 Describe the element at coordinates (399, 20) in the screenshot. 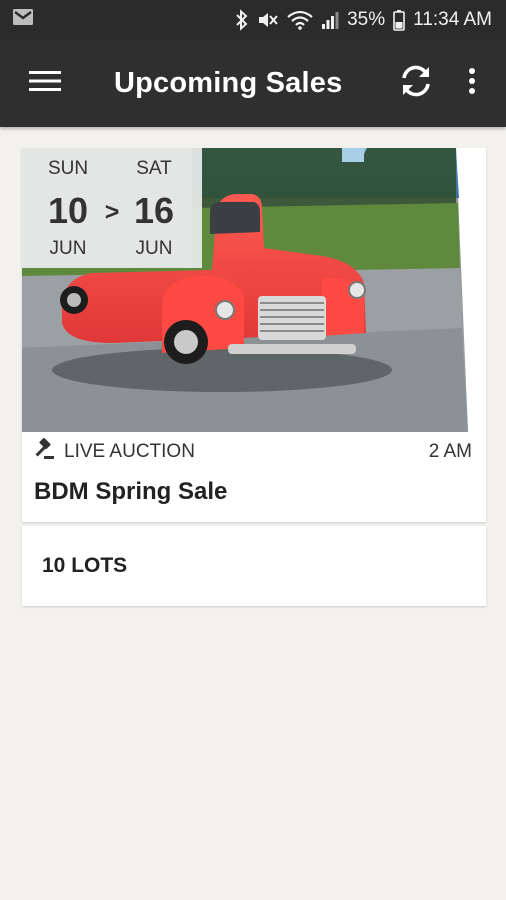

I see `battery-icon` at that location.